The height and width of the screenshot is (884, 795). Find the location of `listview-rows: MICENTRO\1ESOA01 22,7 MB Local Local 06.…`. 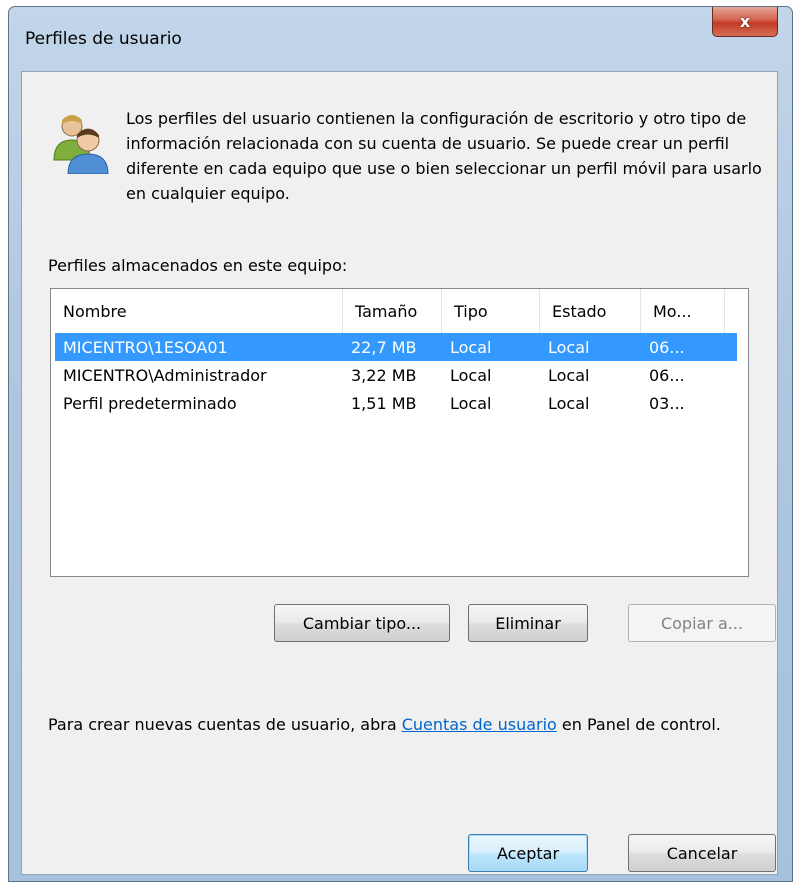

listview-rows: MICENTRO\1ESOA01 22,7 MB Local Local 06.… is located at coordinates (399, 375).